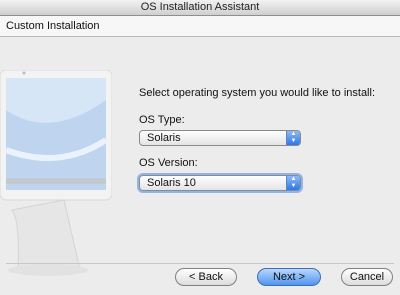  I want to click on next-button: Next >, so click(289, 277).